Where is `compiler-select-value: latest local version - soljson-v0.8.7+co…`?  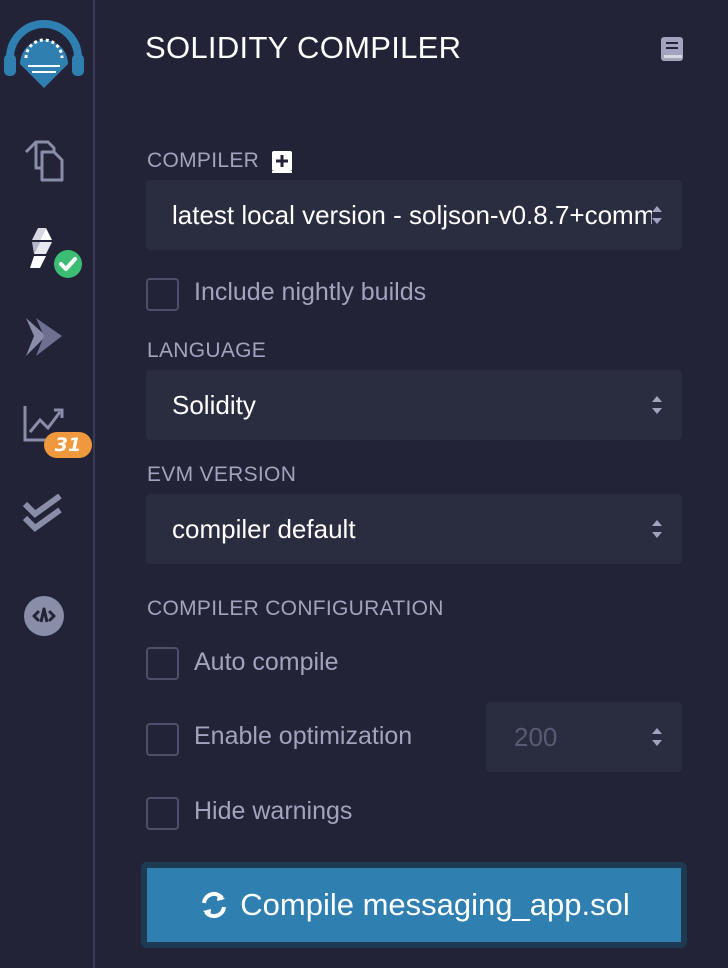
compiler-select-value: latest local version - soljson-v0.8.7+co… is located at coordinates (412, 214).